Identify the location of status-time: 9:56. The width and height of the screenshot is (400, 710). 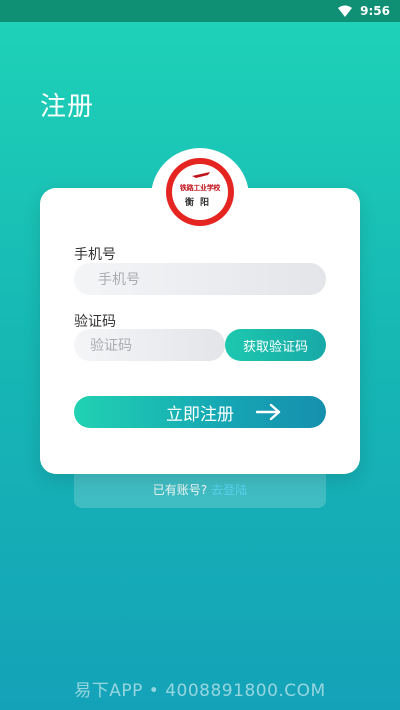
(375, 11).